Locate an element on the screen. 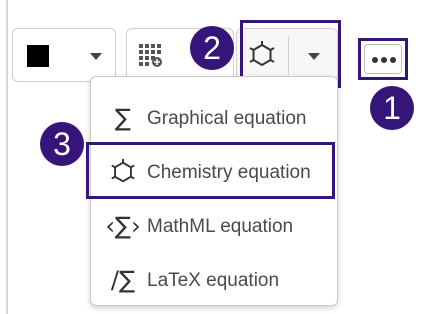  insert-equation-split-button is located at coordinates (287, 55).